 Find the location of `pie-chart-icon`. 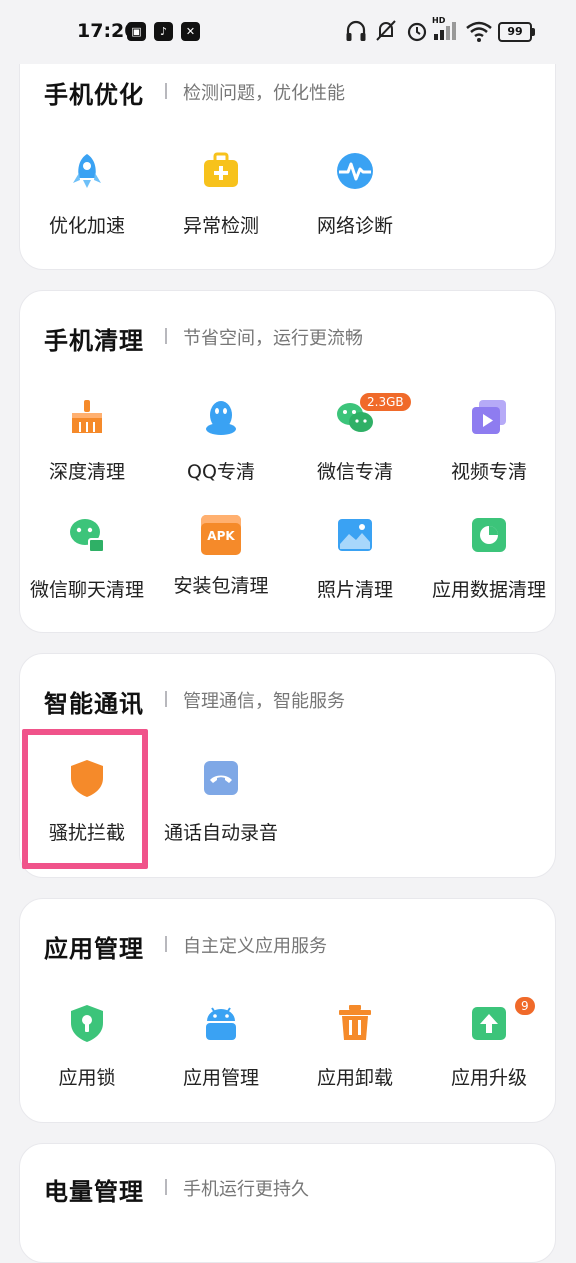

pie-chart-icon is located at coordinates (489, 535).